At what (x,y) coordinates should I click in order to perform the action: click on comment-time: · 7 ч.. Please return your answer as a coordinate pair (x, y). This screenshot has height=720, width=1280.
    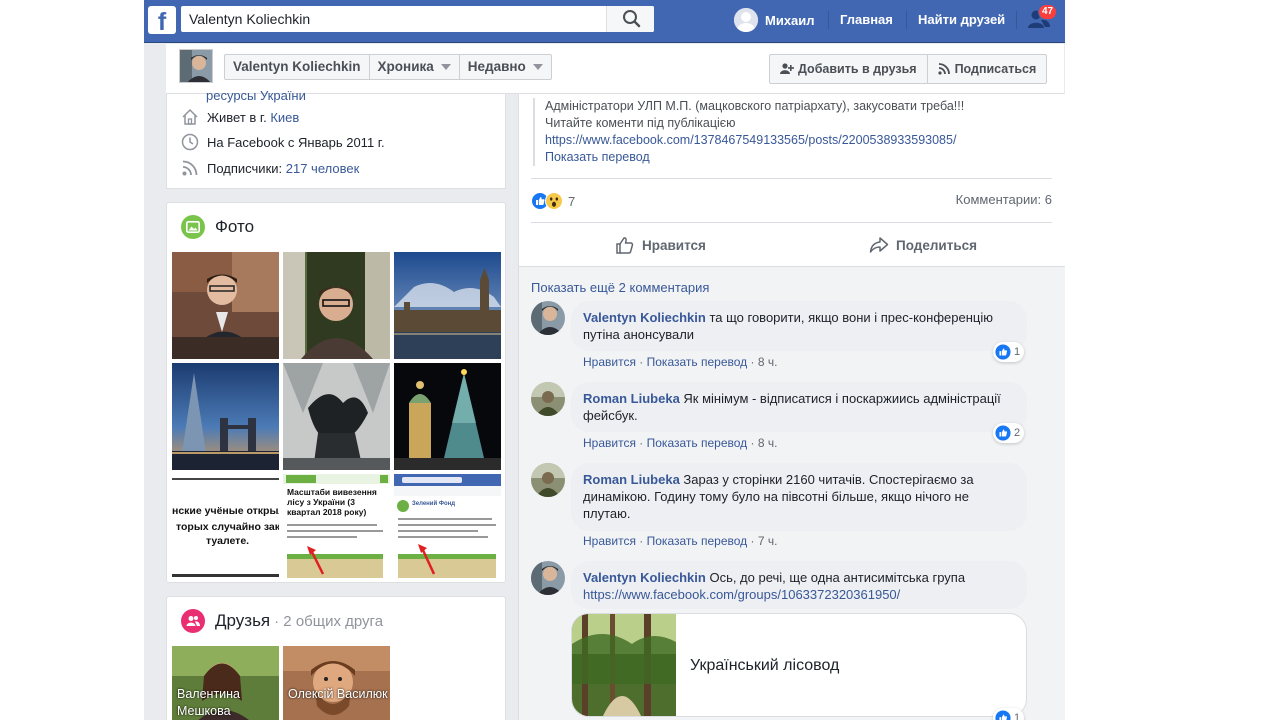
    Looking at the image, I should click on (764, 541).